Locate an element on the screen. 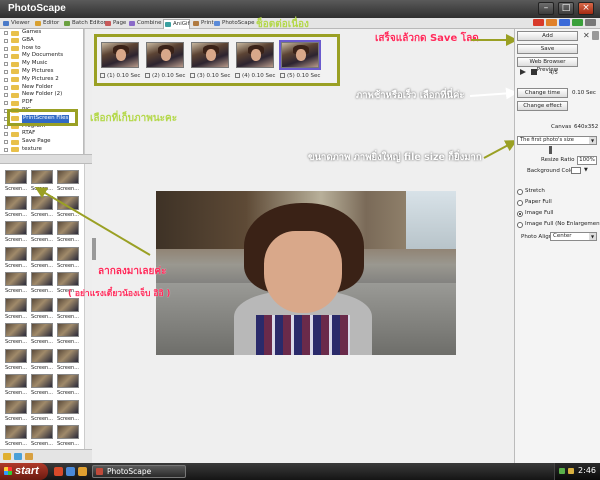 The image size is (600, 480). tab-batch-editor: Batch Editor is located at coordinates (84, 24).